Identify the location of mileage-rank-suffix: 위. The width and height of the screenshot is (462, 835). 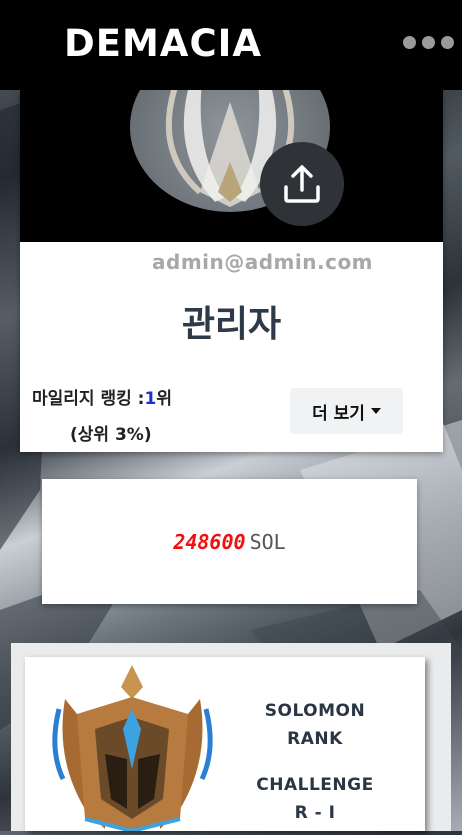
(164, 399).